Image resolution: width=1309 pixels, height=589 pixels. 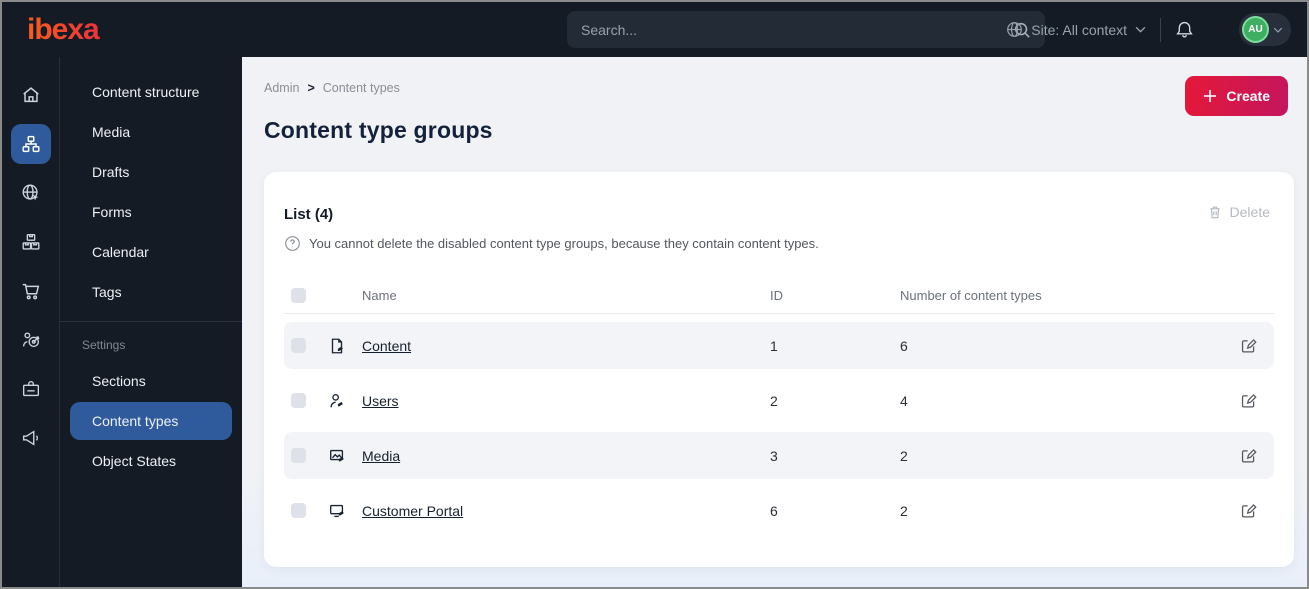 What do you see at coordinates (151, 252) in the screenshot?
I see `sidebar-item-calendar: Calendar` at bounding box center [151, 252].